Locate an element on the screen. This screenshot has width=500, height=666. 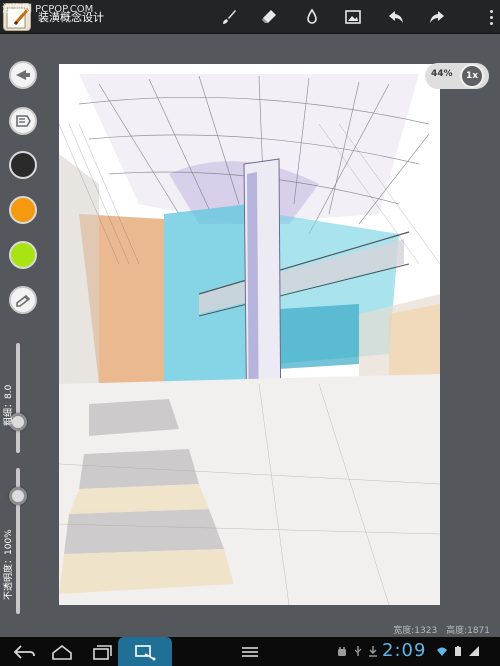
size-label: 粗细：8.0 is located at coordinates (9, 405).